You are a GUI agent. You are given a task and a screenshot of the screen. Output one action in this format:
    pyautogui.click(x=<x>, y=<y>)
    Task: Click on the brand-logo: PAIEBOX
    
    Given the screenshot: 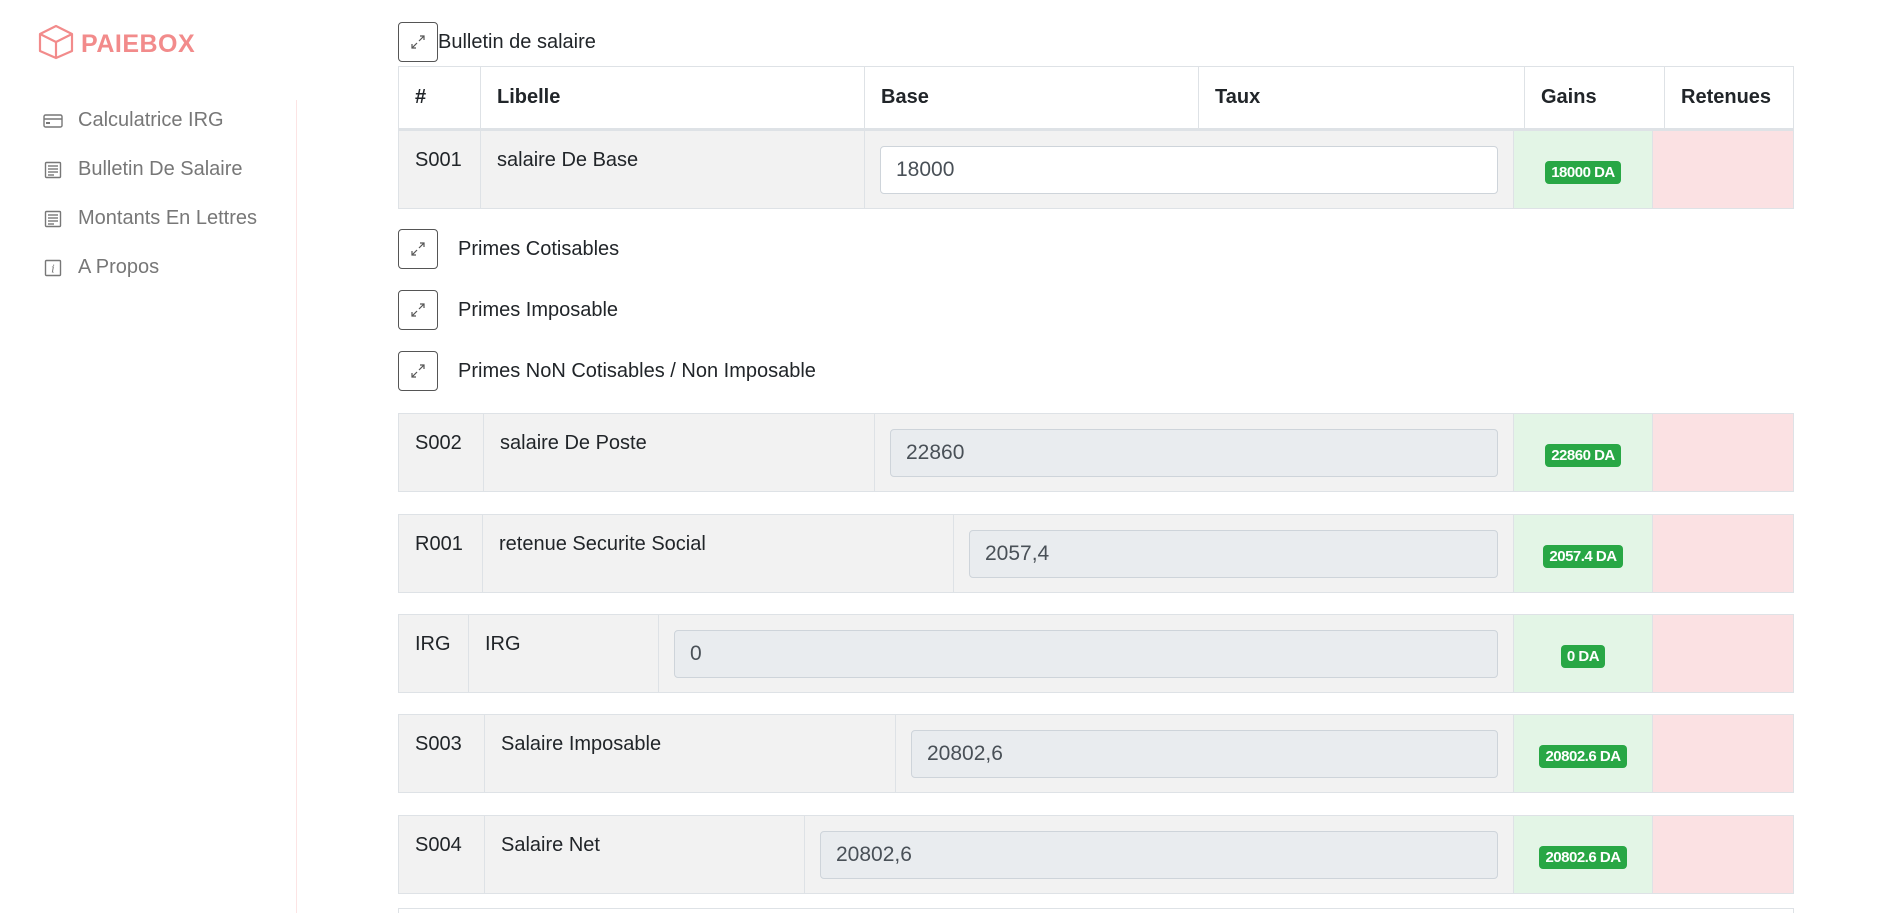 What is the action you would take?
    pyautogui.click(x=116, y=44)
    